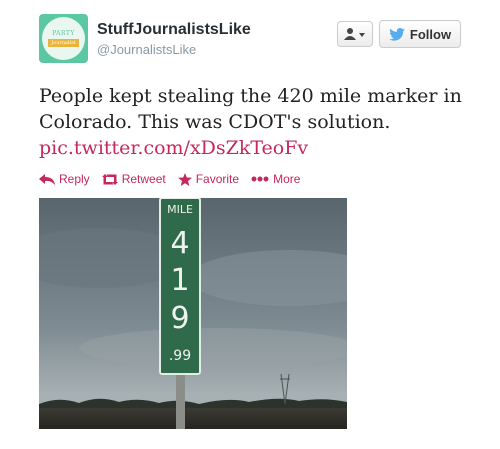 The width and height of the screenshot is (500, 449). I want to click on favorite-button: Favorite, so click(208, 179).